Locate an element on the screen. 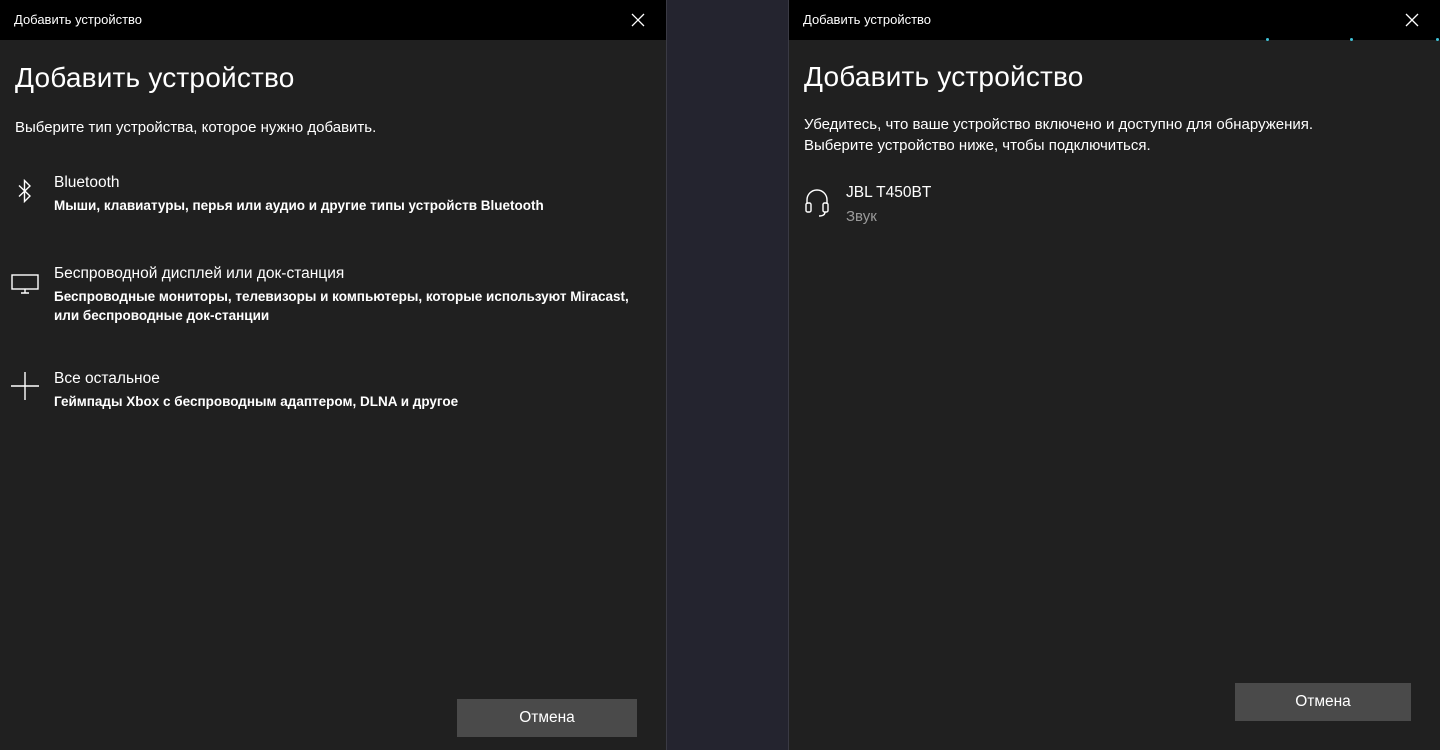 The height and width of the screenshot is (750, 1440). option-title: Беспроводной дисплей или док-станция is located at coordinates (199, 273).